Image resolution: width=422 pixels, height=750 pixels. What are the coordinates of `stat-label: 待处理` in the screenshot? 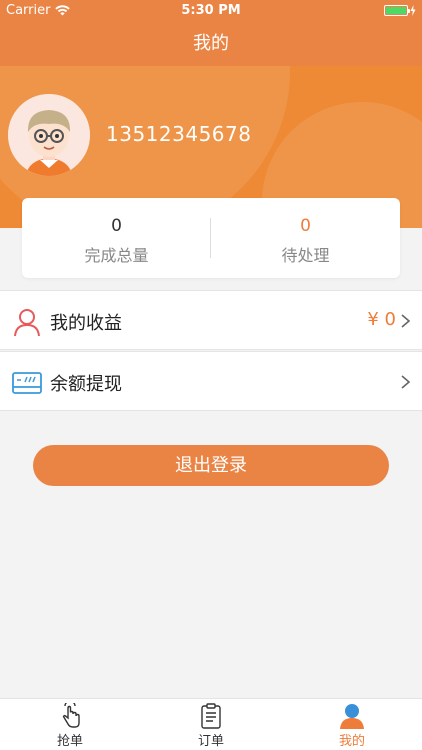 It's located at (305, 255).